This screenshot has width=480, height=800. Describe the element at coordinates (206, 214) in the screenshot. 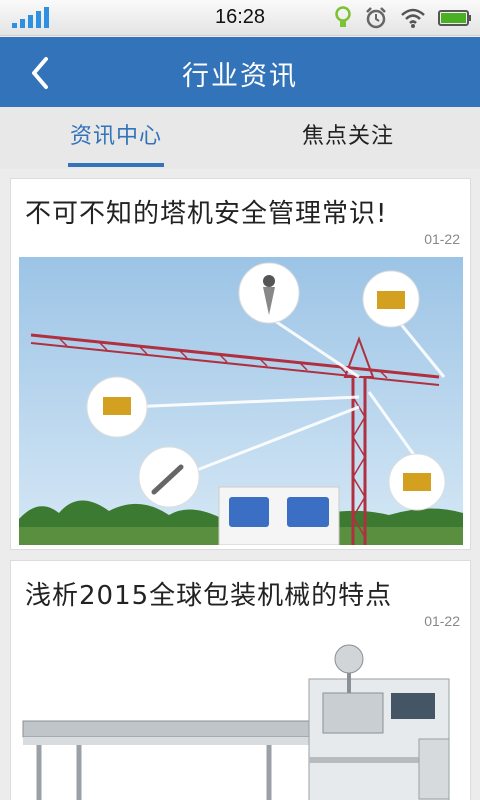

I see `article-title: 不可不知的塔机安全管理常识!` at that location.